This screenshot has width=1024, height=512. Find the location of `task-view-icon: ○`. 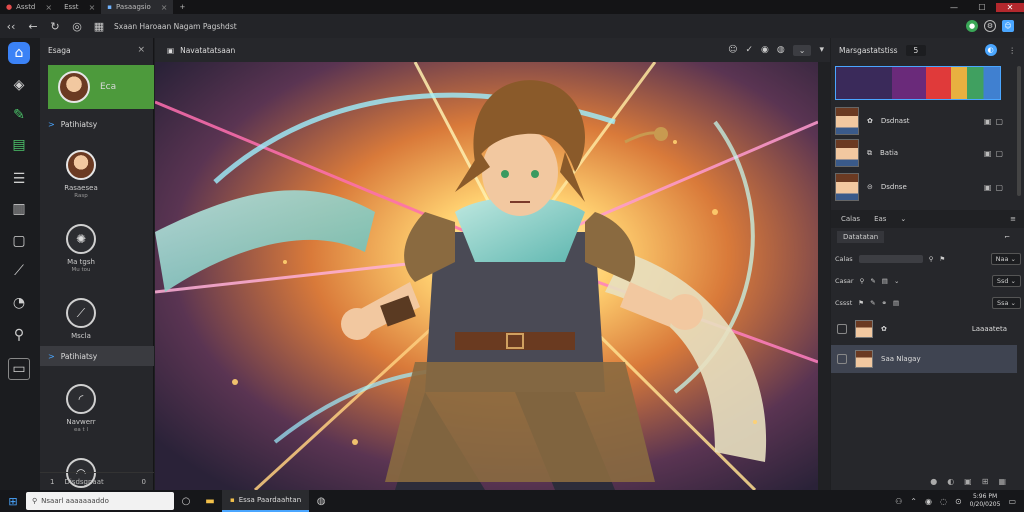

task-view-icon: ○ is located at coordinates (186, 501).